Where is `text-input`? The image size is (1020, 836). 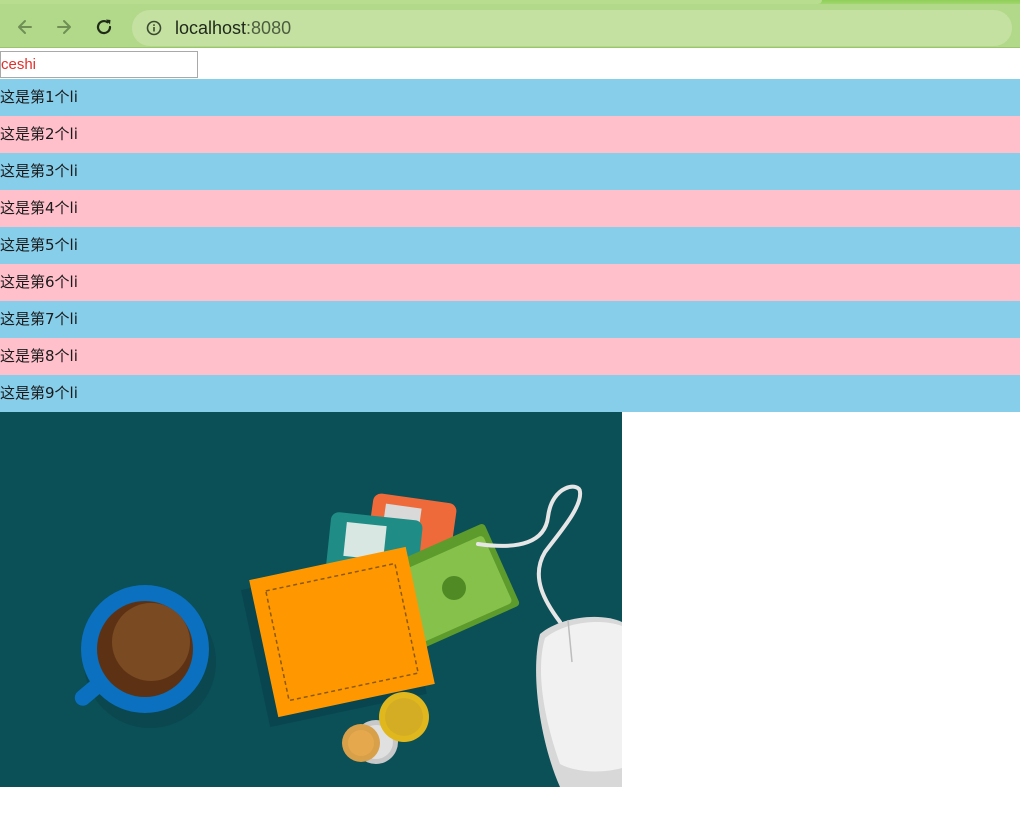 text-input is located at coordinates (99, 64).